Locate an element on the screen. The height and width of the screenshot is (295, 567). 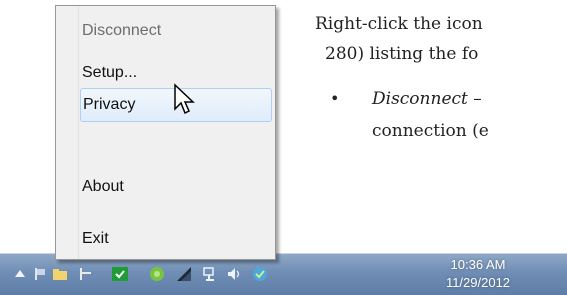
menu-gutter is located at coordinates (67, 132).